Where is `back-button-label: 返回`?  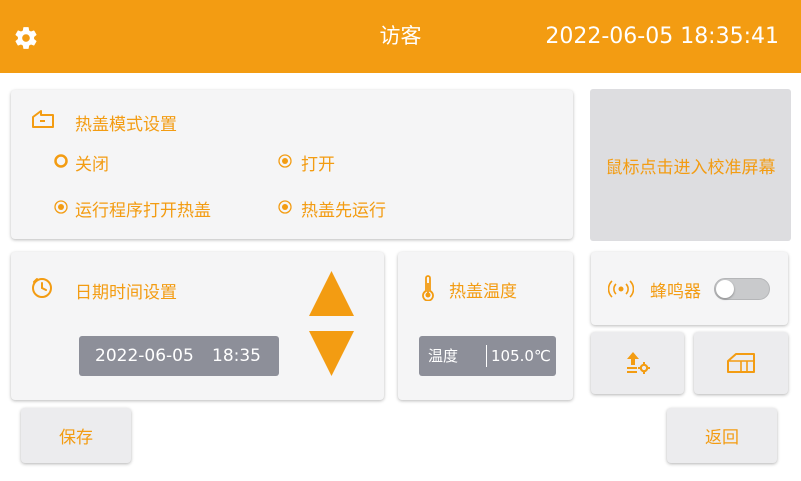 back-button-label: 返回 is located at coordinates (722, 438).